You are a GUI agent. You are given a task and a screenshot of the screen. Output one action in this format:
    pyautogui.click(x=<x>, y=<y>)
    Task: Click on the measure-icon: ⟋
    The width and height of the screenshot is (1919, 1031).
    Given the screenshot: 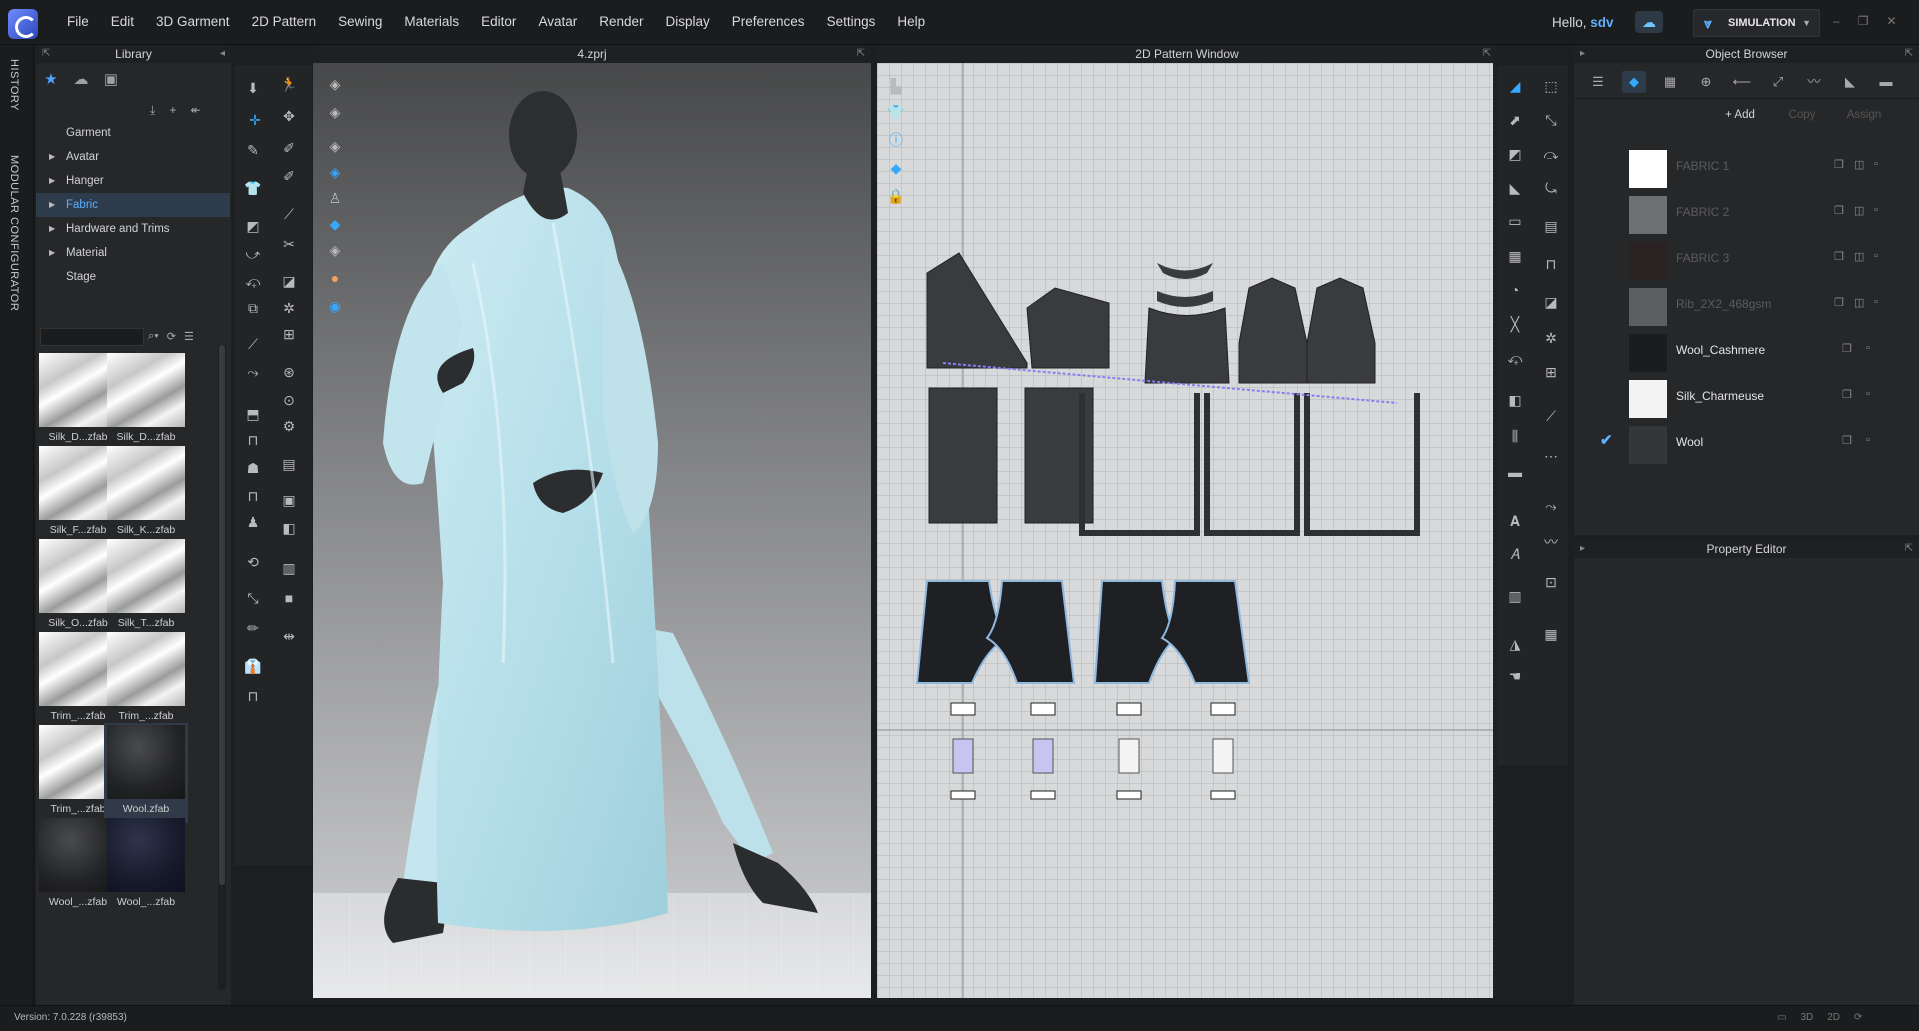 What is the action you would take?
    pyautogui.click(x=289, y=214)
    